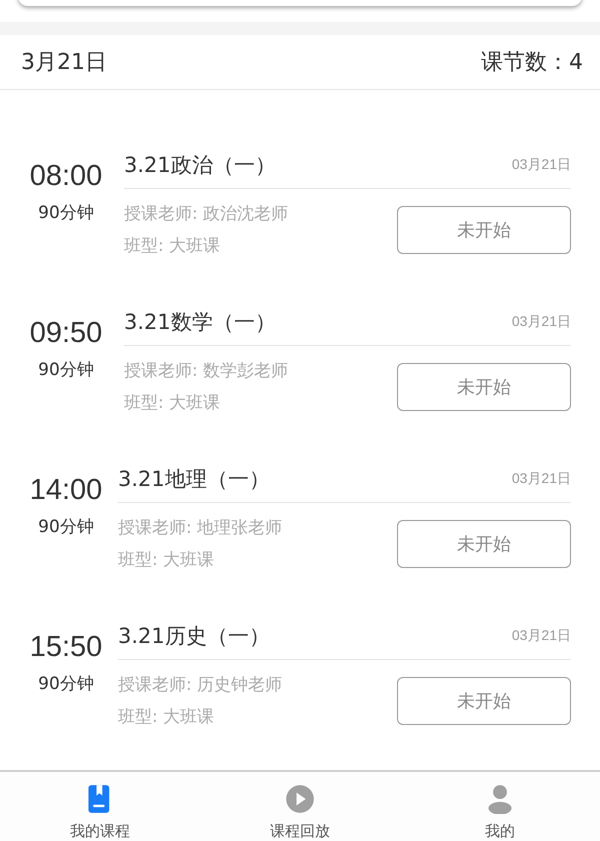 The image size is (600, 841). I want to click on tab-item: 我的, so click(500, 806).